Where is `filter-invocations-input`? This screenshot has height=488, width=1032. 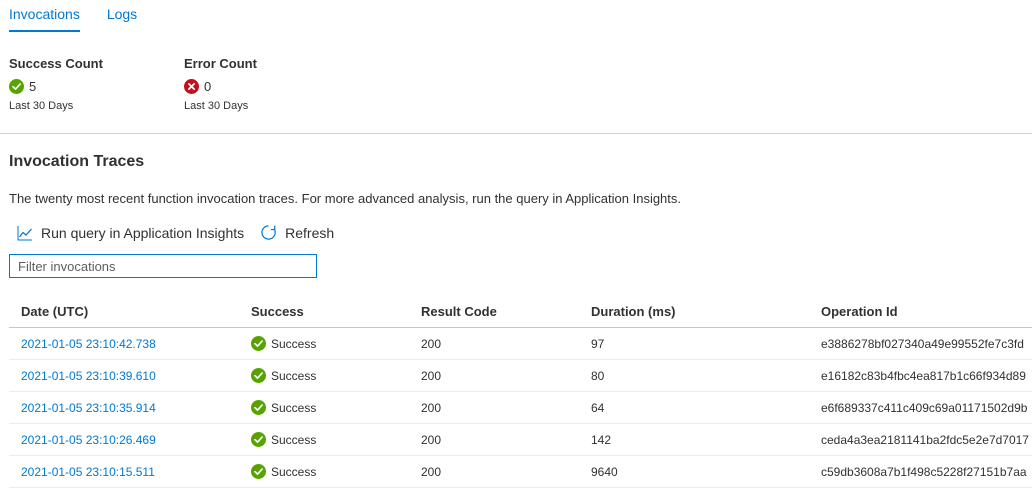
filter-invocations-input is located at coordinates (163, 266).